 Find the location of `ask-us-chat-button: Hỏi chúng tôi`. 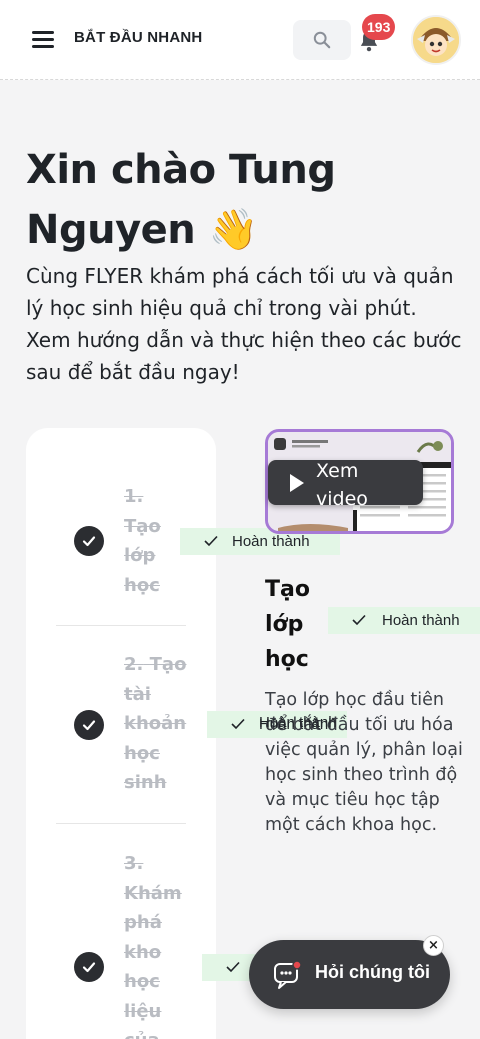

ask-us-chat-button: Hỏi chúng tôi is located at coordinates (349, 974).